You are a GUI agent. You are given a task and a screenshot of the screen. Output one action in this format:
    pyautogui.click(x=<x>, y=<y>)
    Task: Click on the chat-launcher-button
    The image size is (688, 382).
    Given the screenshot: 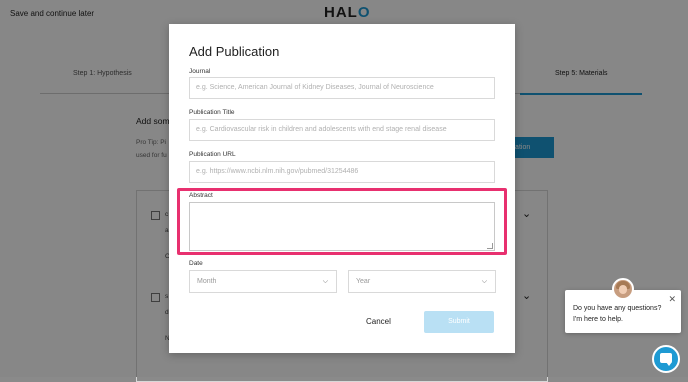 What is the action you would take?
    pyautogui.click(x=666, y=359)
    